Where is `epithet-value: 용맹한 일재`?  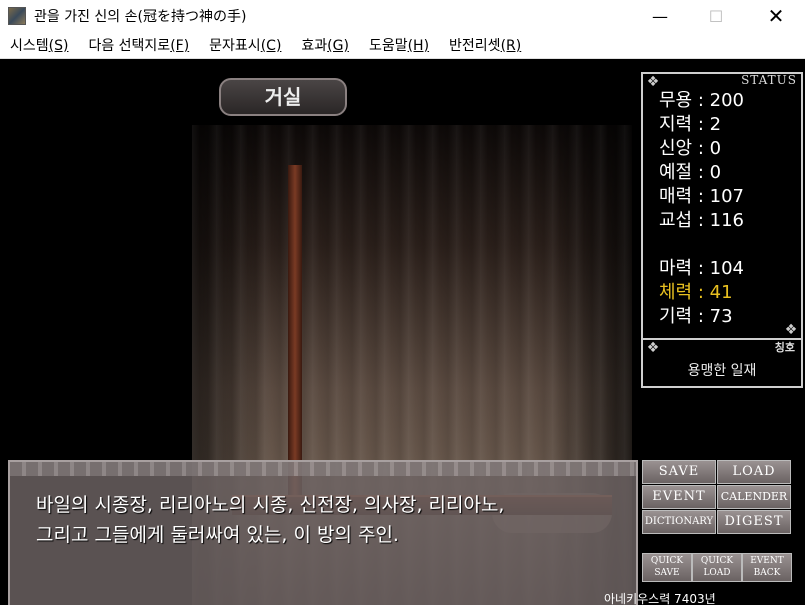 epithet-value: 용맹한 일재 is located at coordinates (722, 371).